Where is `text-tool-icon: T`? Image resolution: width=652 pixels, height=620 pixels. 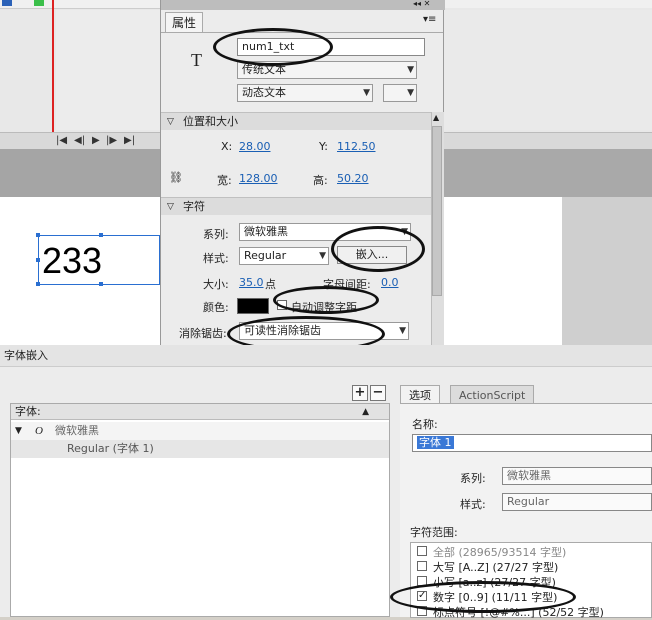 text-tool-icon: T is located at coordinates (196, 60).